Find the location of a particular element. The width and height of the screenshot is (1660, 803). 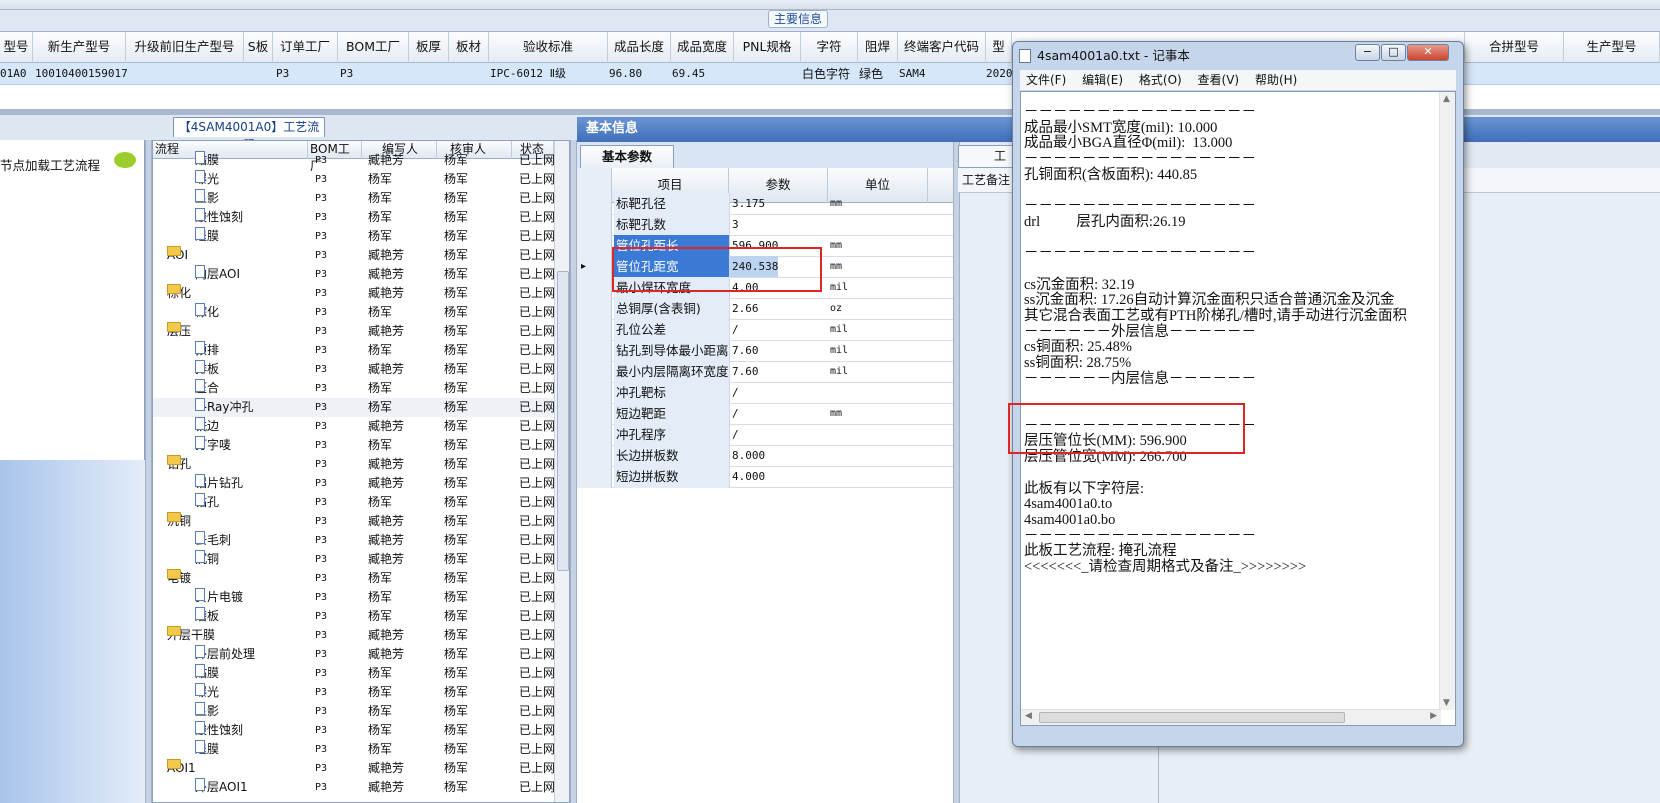

notepad-titlebar: 4sam4001a0.txt - 记事本 is located at coordinates (1169, 56).